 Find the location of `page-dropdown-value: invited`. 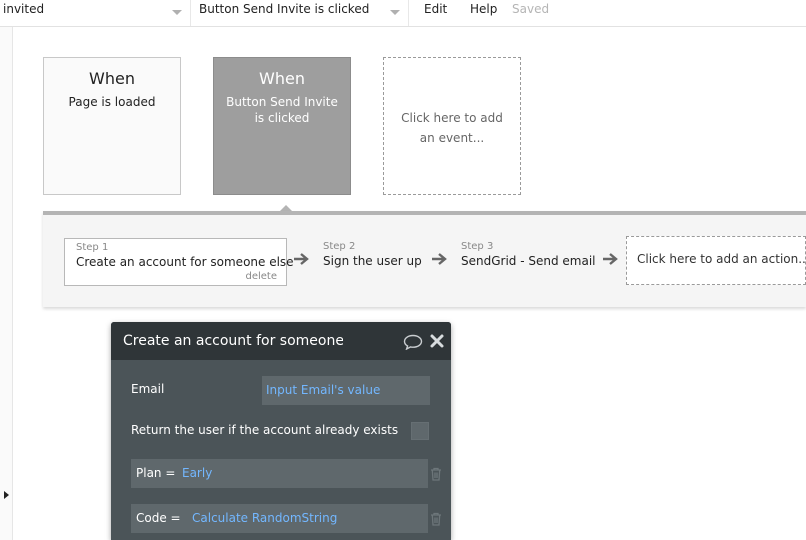

page-dropdown-value: invited is located at coordinates (24, 9).